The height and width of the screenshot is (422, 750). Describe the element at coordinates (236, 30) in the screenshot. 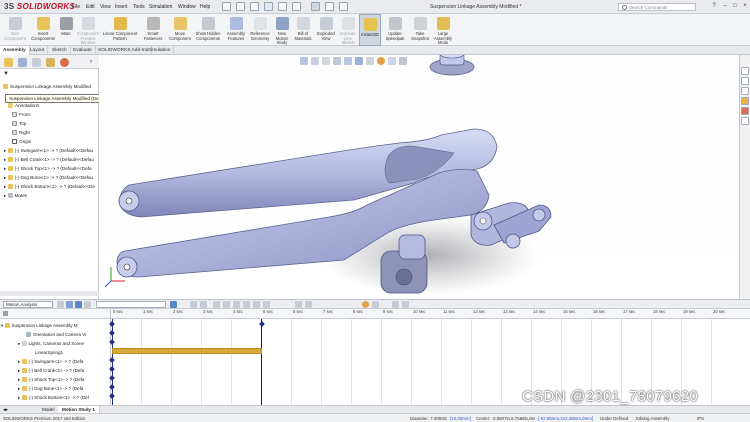

I see `assembly-features-button: Assembly Features` at that location.